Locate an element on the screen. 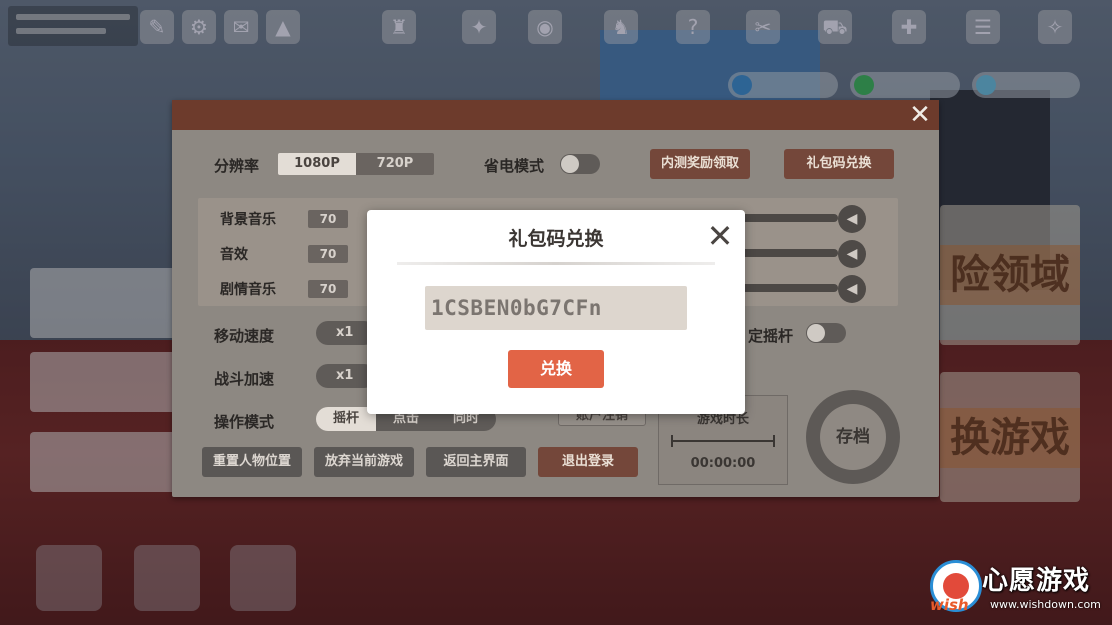  control-mode-label: 操作模式 is located at coordinates (244, 422).